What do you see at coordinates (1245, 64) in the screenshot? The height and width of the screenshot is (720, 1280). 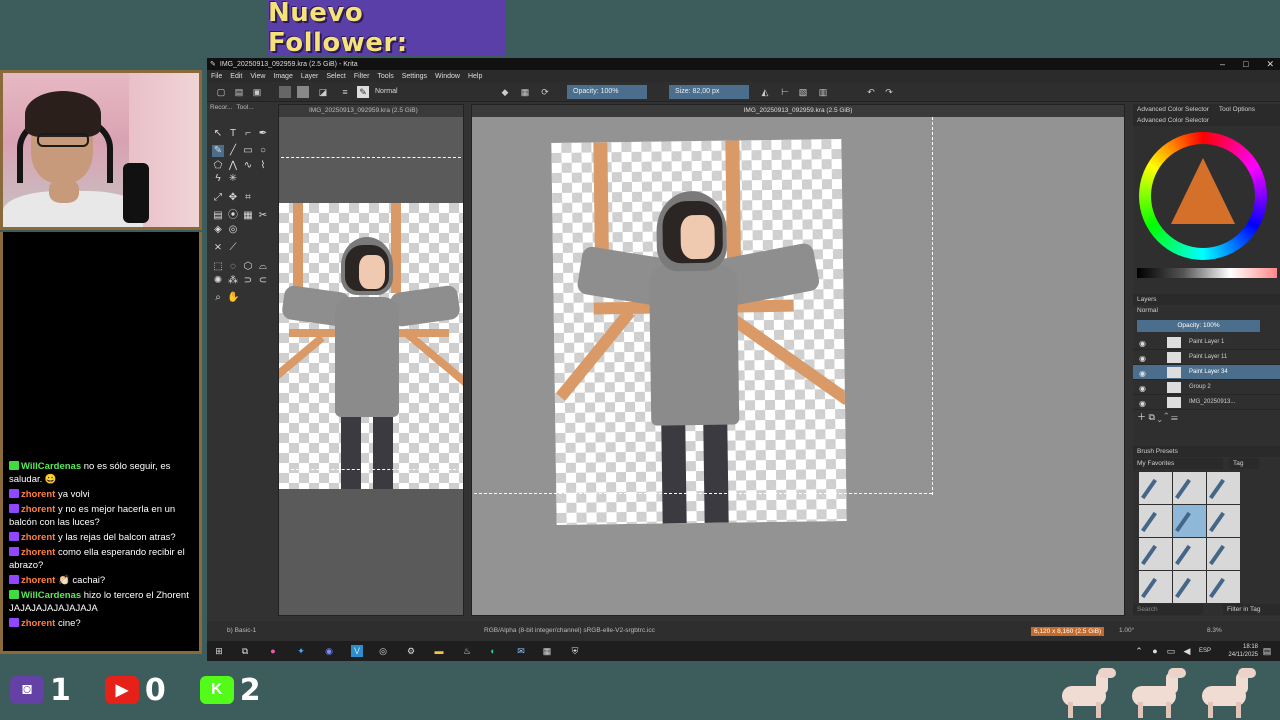 I see `maximize-button: □` at bounding box center [1245, 64].